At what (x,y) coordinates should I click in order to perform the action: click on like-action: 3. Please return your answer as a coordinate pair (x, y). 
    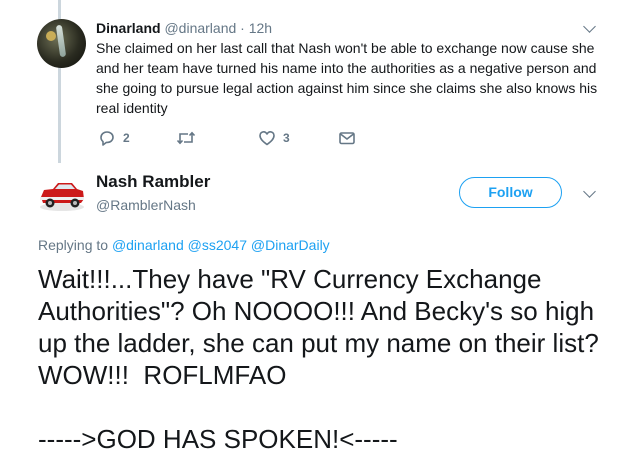
    Looking at the image, I should click on (274, 138).